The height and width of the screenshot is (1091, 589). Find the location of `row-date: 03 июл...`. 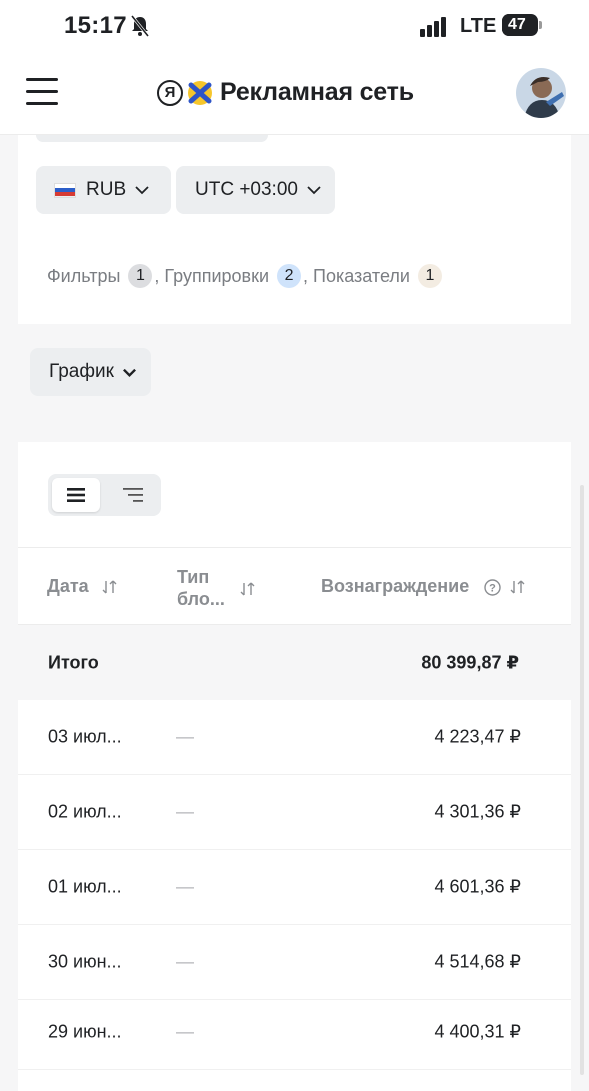

row-date: 03 июл... is located at coordinates (85, 736).